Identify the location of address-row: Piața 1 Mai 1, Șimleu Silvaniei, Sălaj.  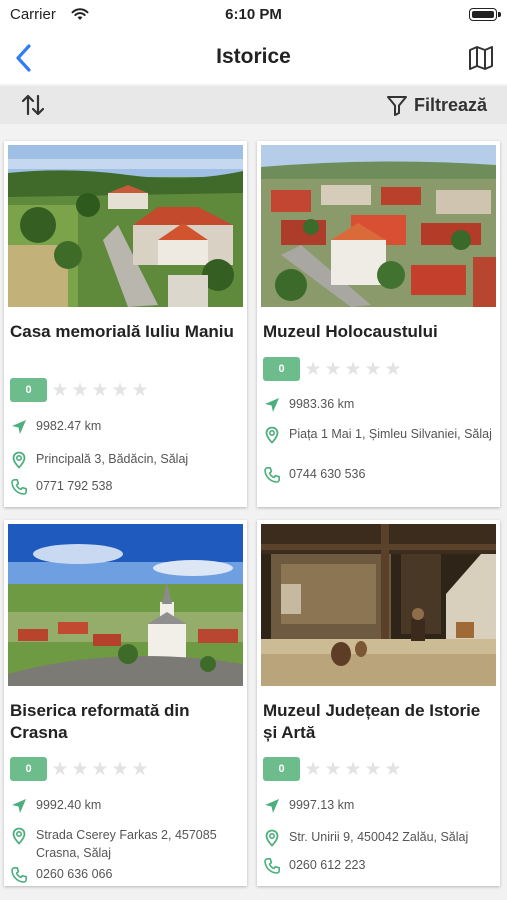
(379, 434).